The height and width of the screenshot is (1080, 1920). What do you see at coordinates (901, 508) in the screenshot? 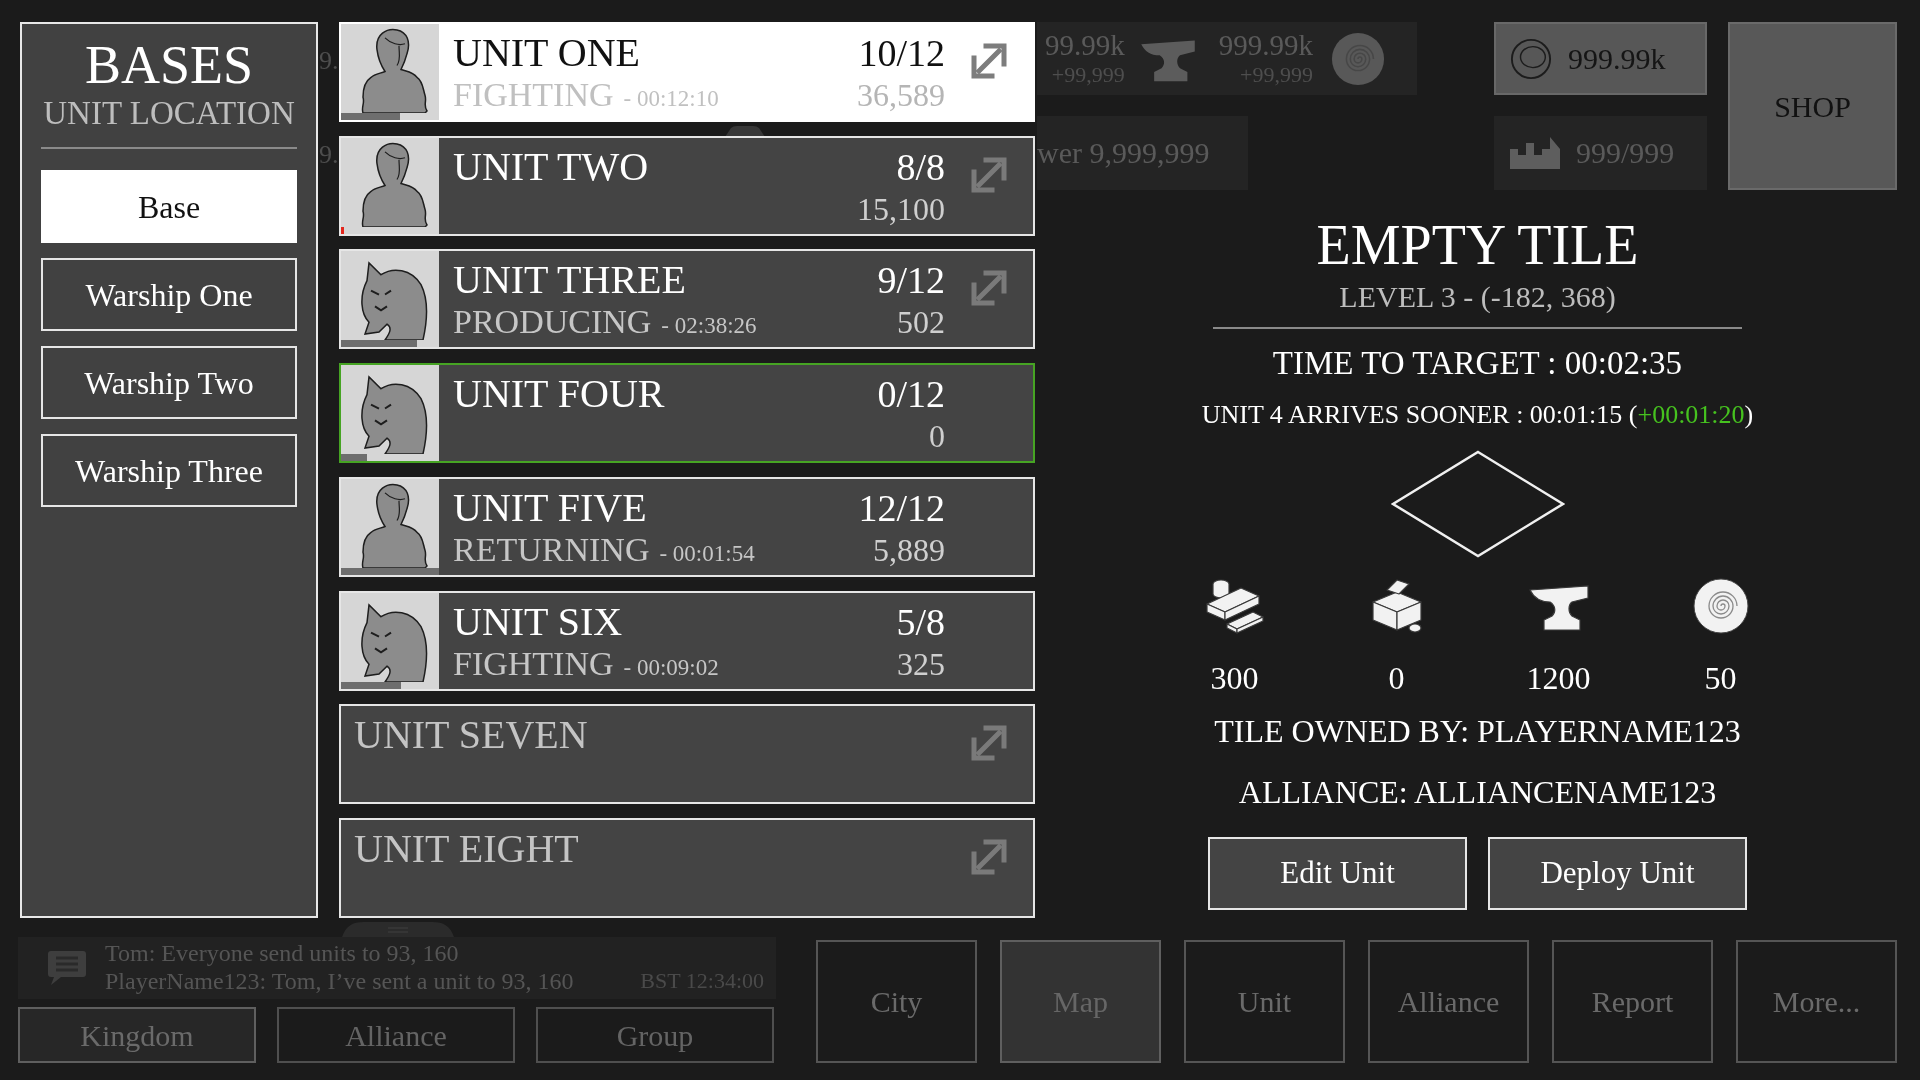
I see `unit-capacity: 12/12` at bounding box center [901, 508].